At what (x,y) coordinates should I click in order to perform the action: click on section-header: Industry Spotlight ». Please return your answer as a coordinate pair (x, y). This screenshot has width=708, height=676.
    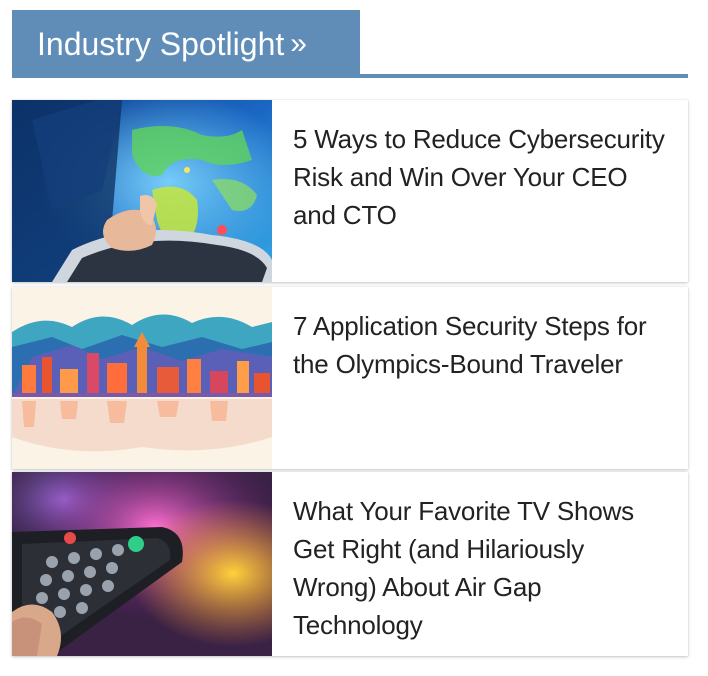
    Looking at the image, I should click on (350, 45).